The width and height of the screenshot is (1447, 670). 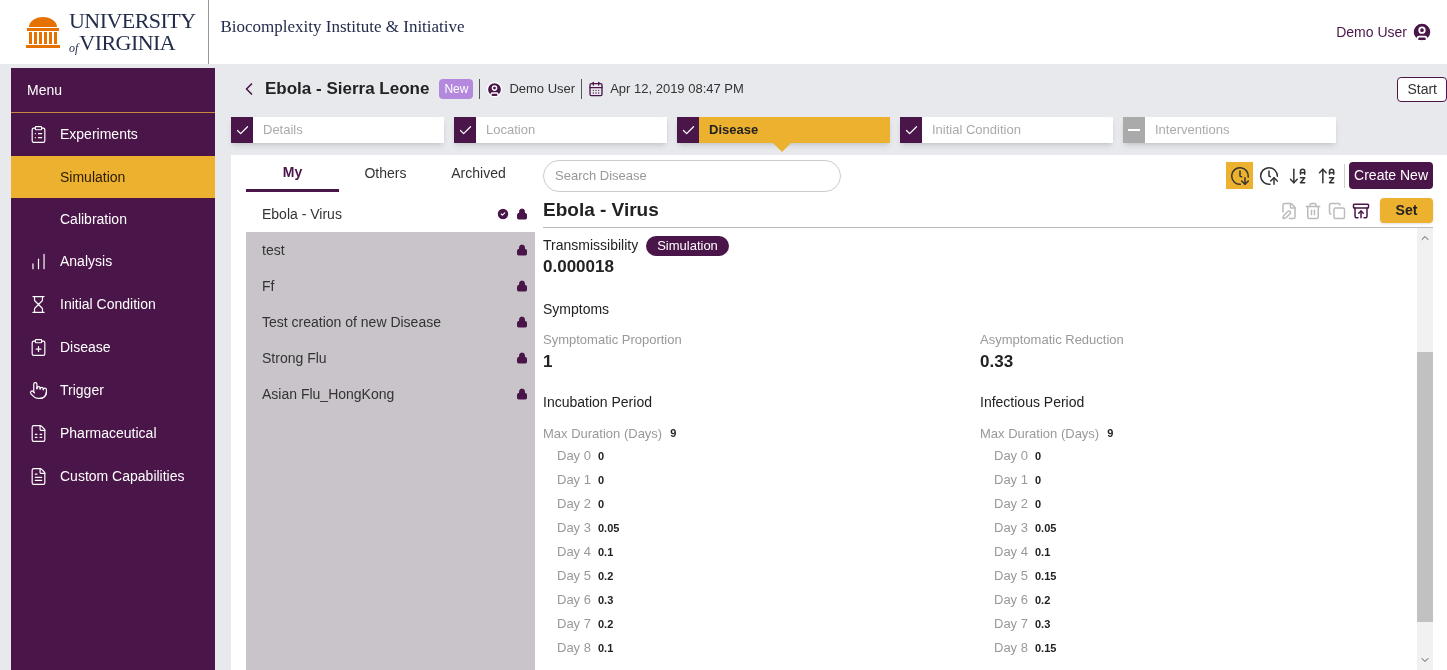 I want to click on field-value: 0.000018, so click(x=579, y=267).